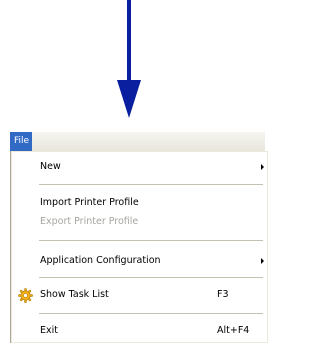  Describe the element at coordinates (233, 330) in the screenshot. I see `menu-item-exit-shortcut: Alt+F4` at that location.